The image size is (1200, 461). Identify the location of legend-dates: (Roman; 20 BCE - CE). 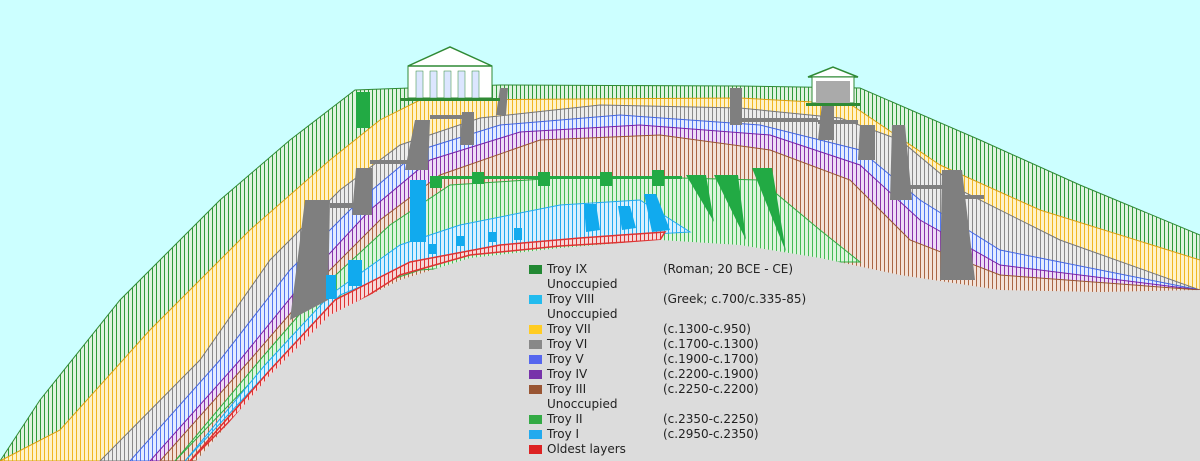
(728, 269).